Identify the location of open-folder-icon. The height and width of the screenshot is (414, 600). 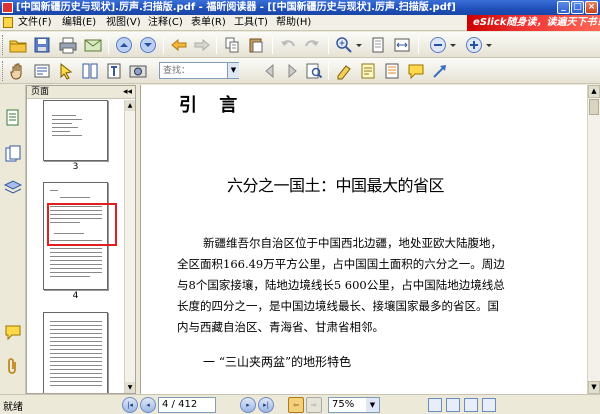
(18, 45).